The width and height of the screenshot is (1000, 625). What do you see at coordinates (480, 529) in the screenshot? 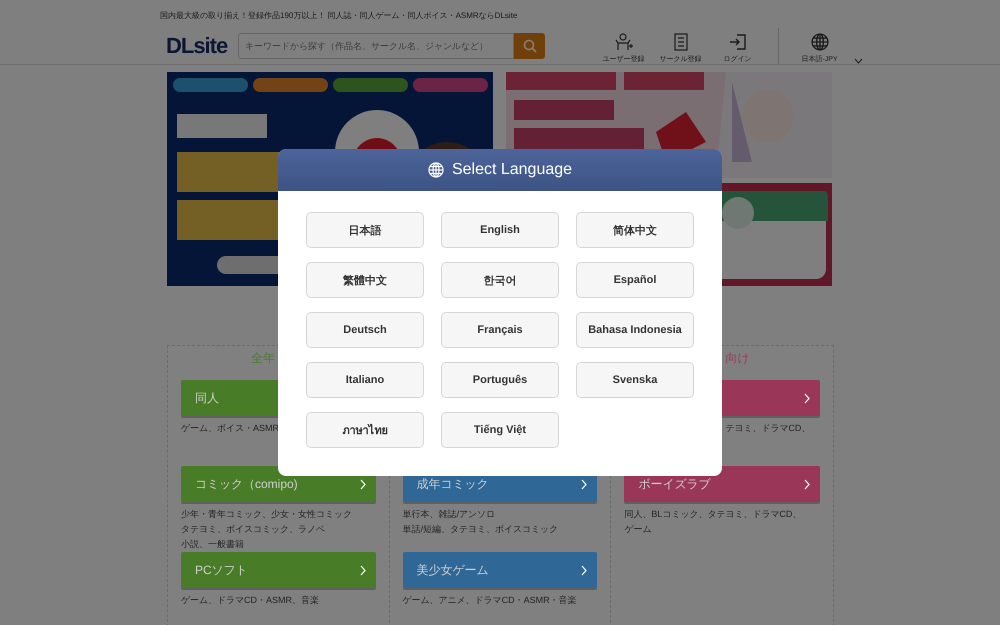
I see `category-description: 単話/短編、タテヨミ、ボイスコミック` at bounding box center [480, 529].